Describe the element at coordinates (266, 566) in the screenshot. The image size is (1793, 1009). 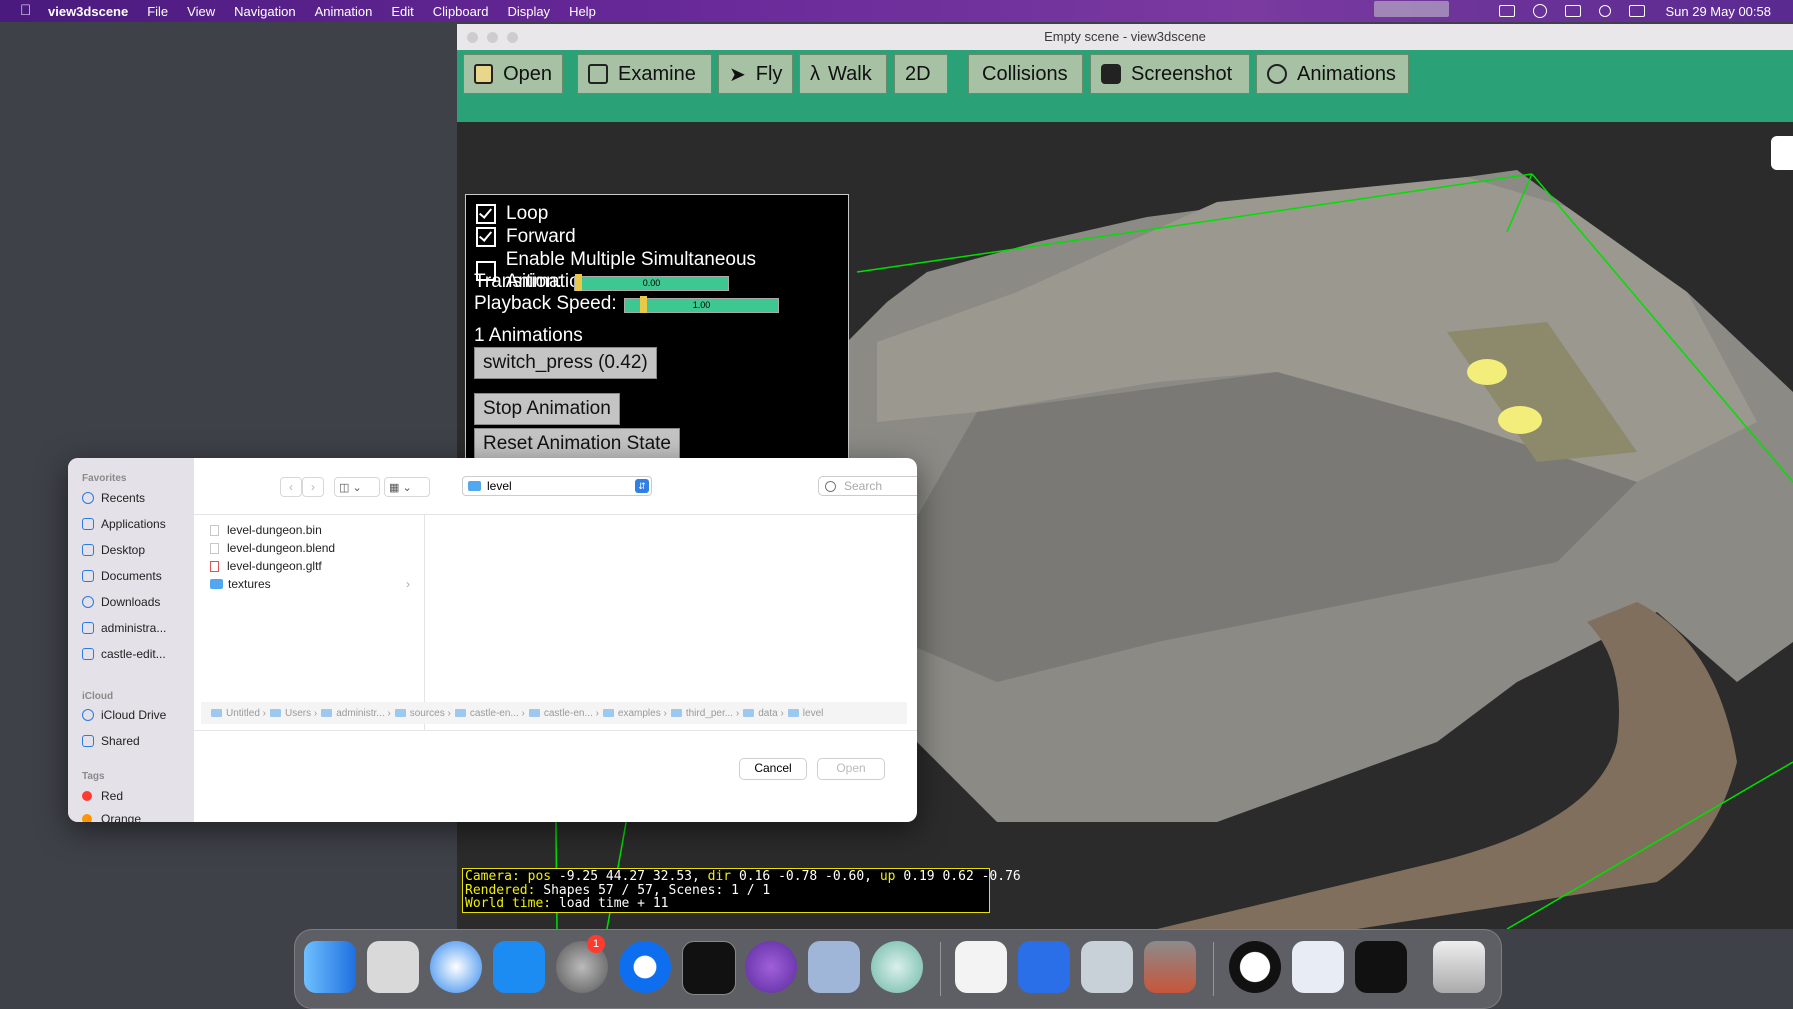
I see `list-item: level-dungeon.gltf` at that location.